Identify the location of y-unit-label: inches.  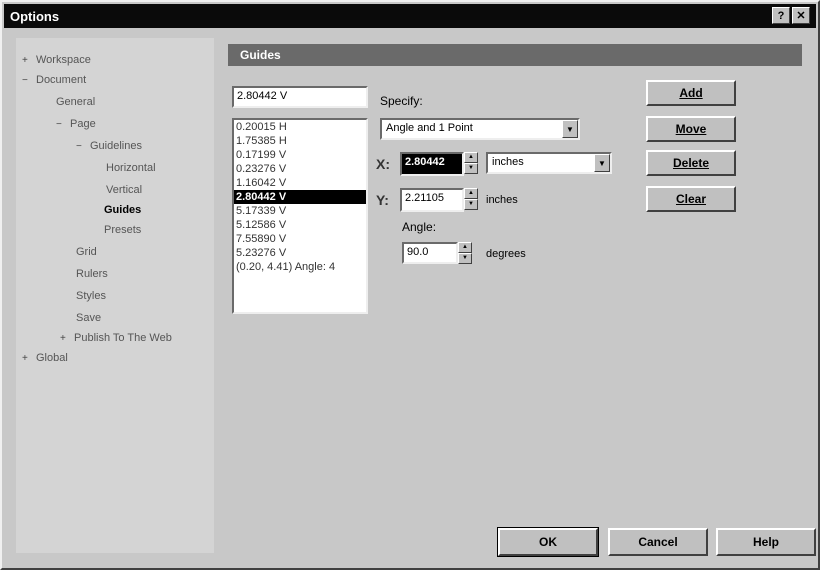
(502, 200).